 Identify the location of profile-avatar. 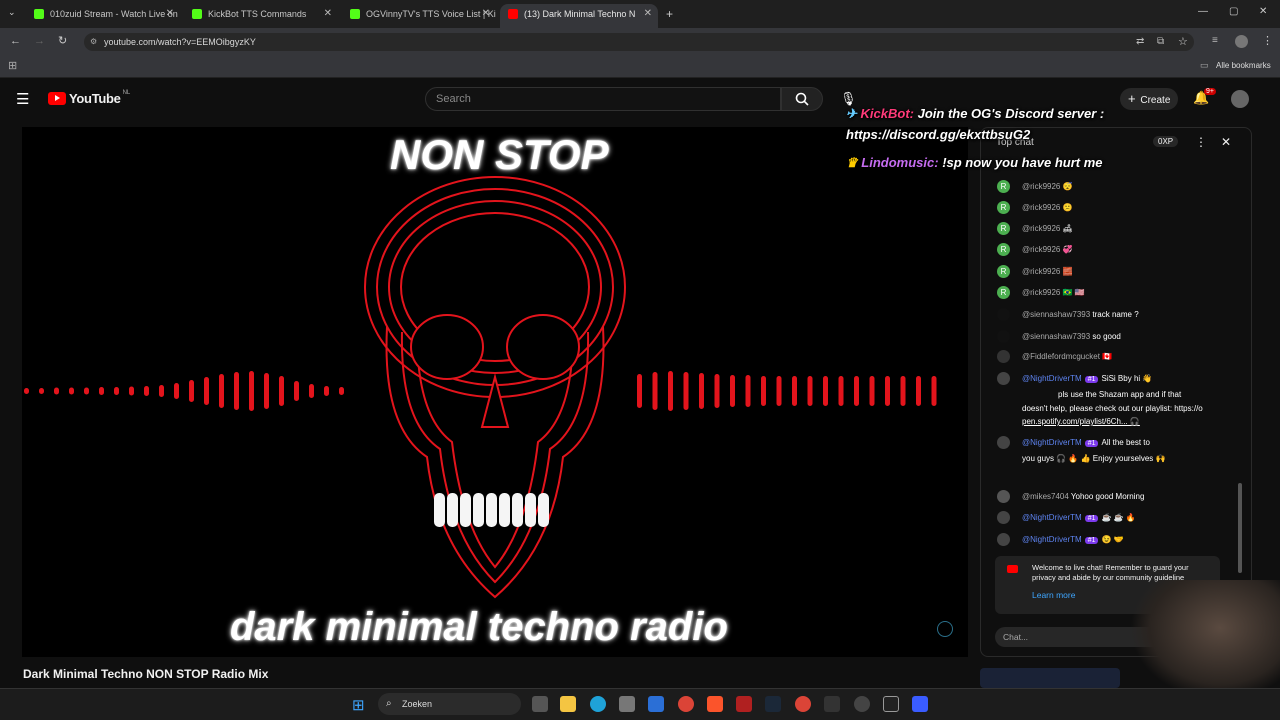
(1241, 41).